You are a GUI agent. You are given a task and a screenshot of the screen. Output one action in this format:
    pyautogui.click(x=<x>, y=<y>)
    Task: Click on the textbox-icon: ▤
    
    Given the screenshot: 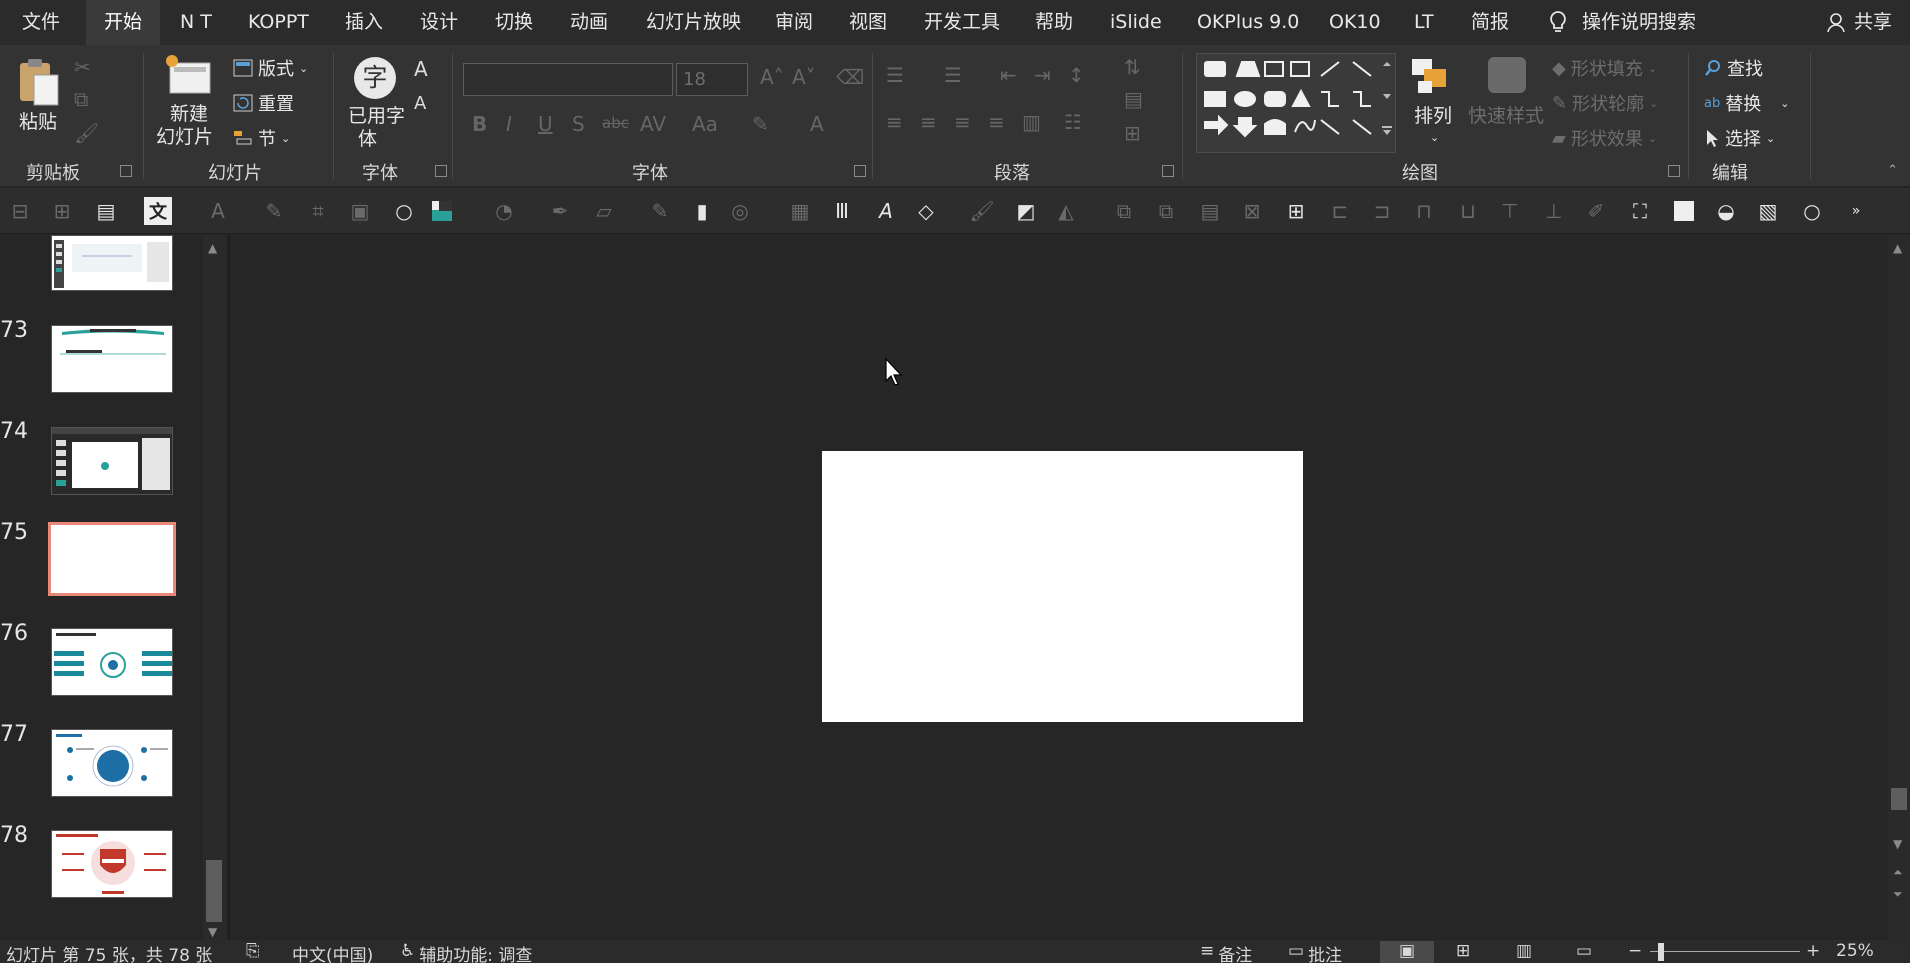 What is the action you would take?
    pyautogui.click(x=106, y=211)
    